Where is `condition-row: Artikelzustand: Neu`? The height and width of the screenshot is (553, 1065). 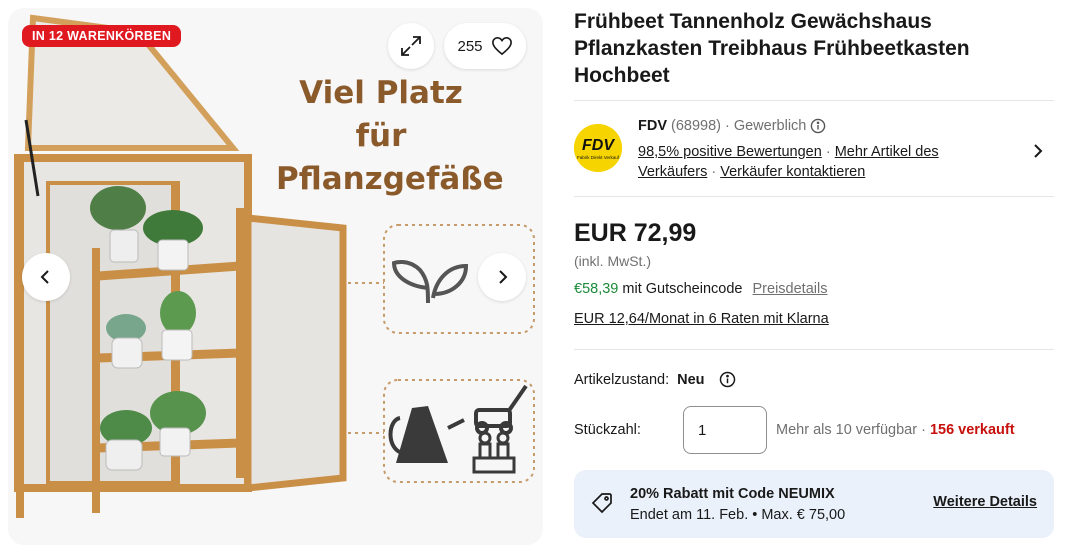 condition-row: Artikelzustand: Neu is located at coordinates (655, 379).